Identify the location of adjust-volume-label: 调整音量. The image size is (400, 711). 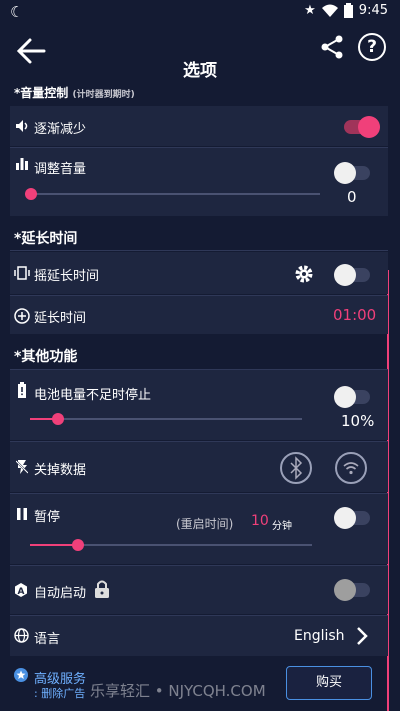
(60, 169).